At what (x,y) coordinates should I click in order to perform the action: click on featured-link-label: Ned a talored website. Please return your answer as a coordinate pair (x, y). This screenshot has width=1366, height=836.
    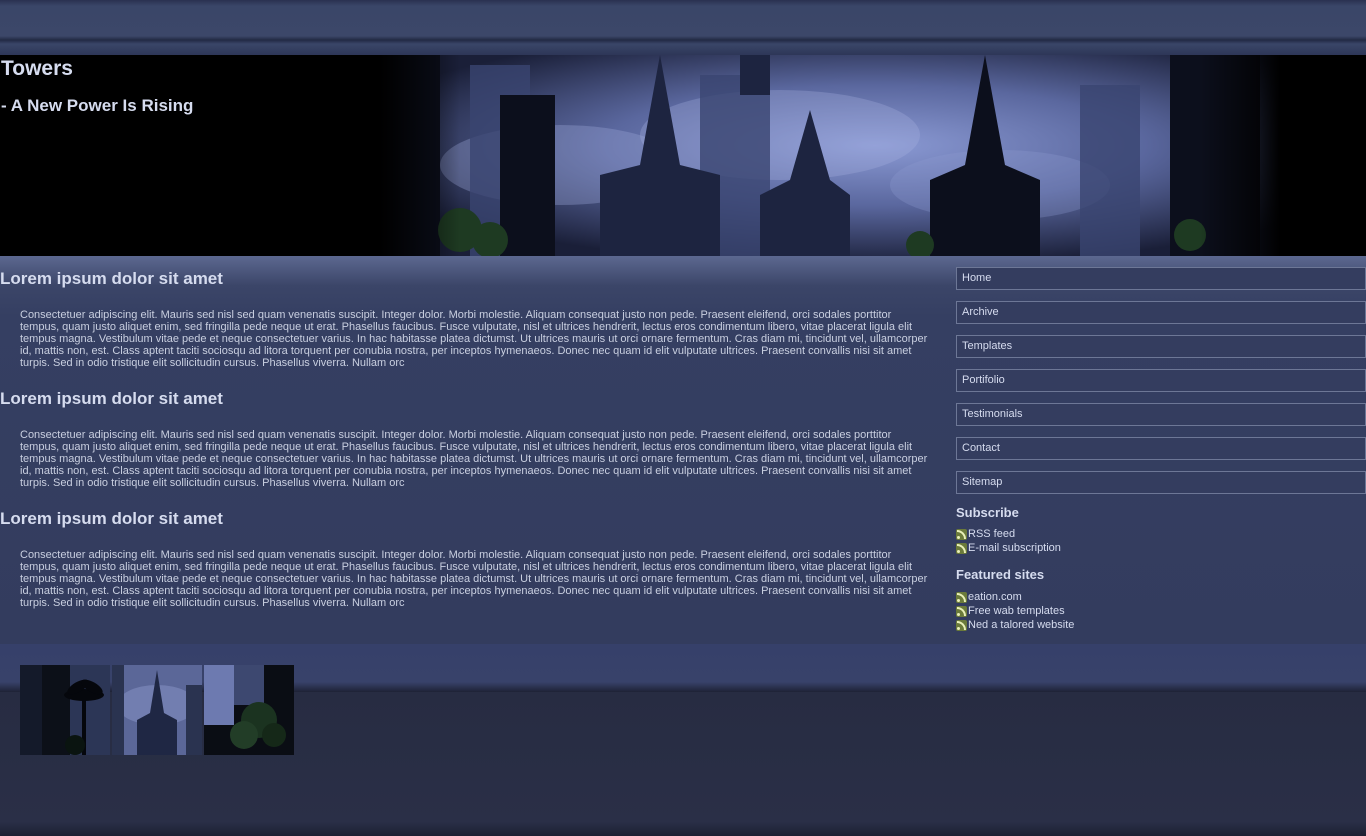
    Looking at the image, I should click on (1021, 625).